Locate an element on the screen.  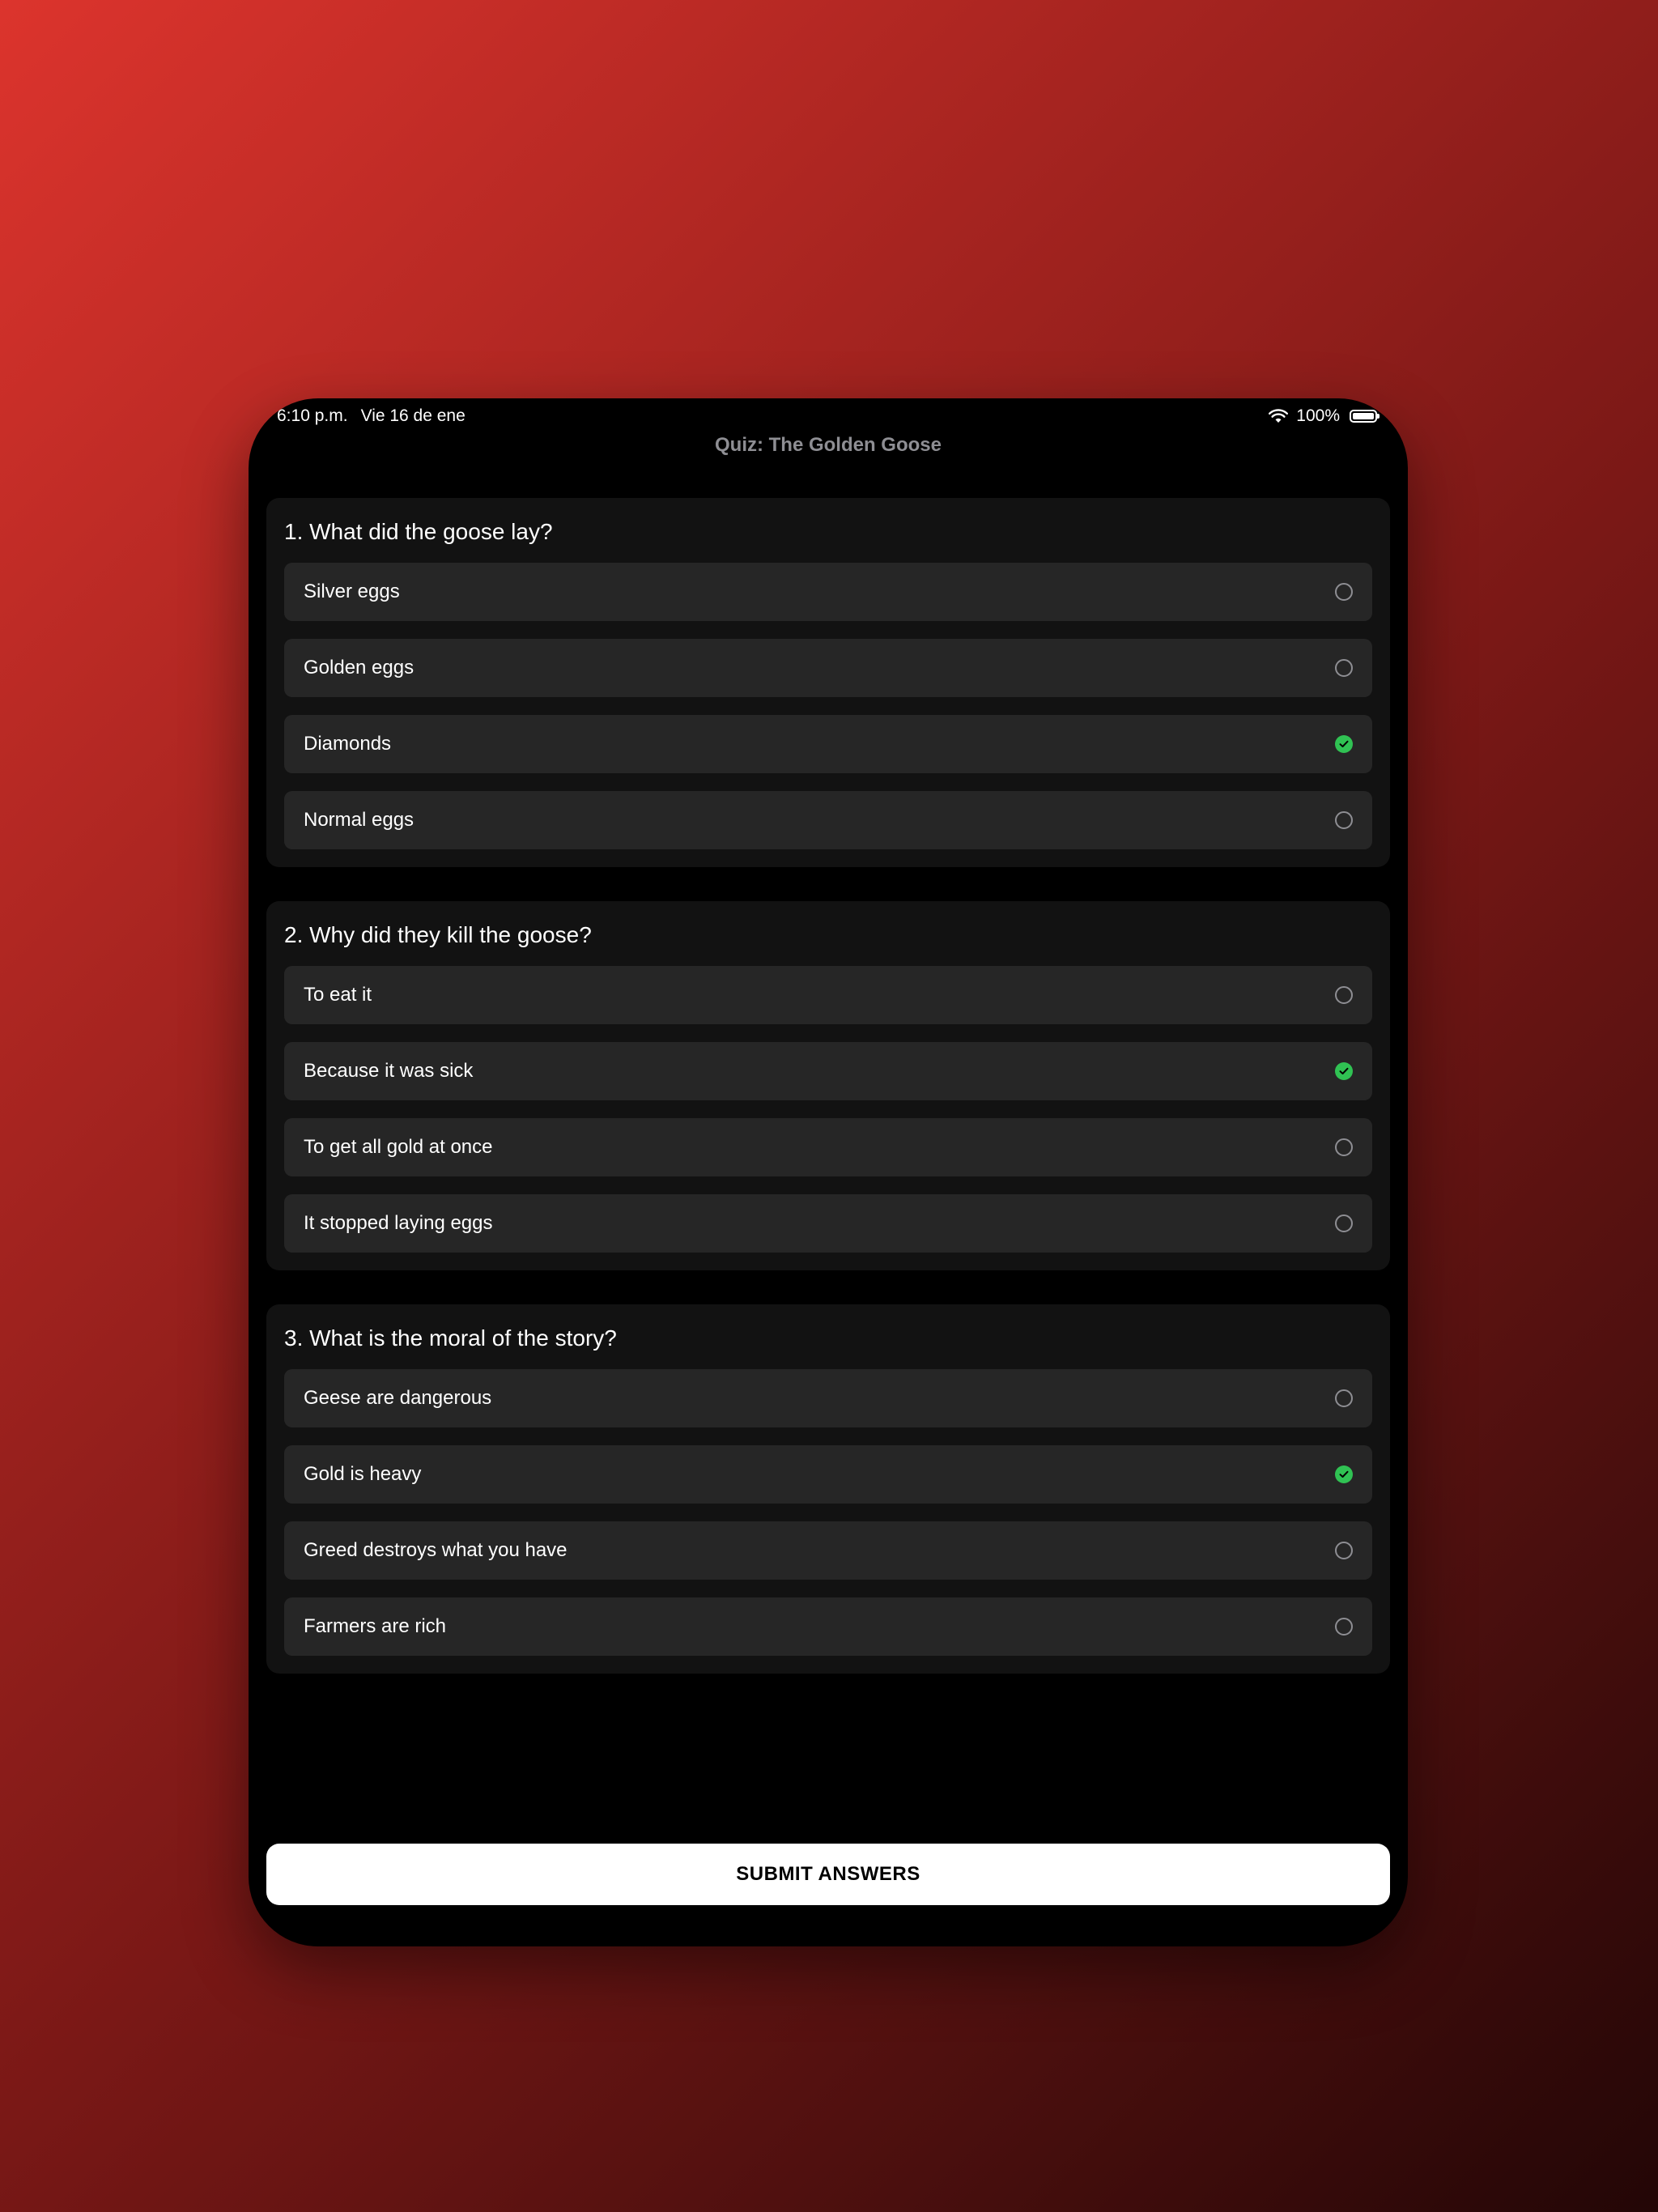
wifi-icon is located at coordinates (1279, 416).